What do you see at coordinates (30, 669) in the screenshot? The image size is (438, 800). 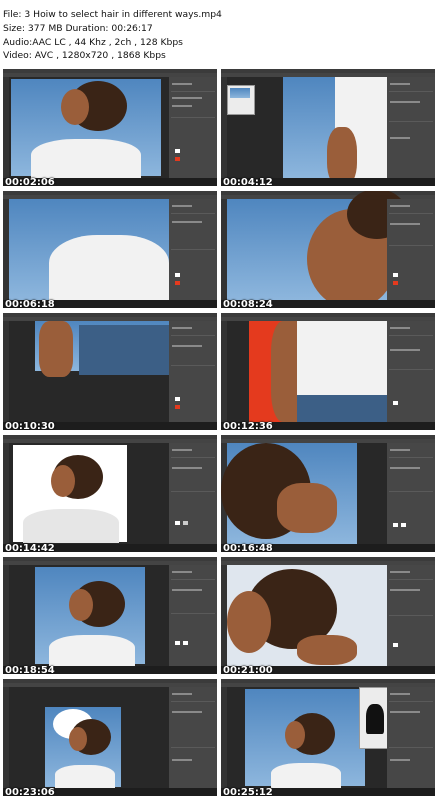 I see `timestamp-label: 00:18:54` at bounding box center [30, 669].